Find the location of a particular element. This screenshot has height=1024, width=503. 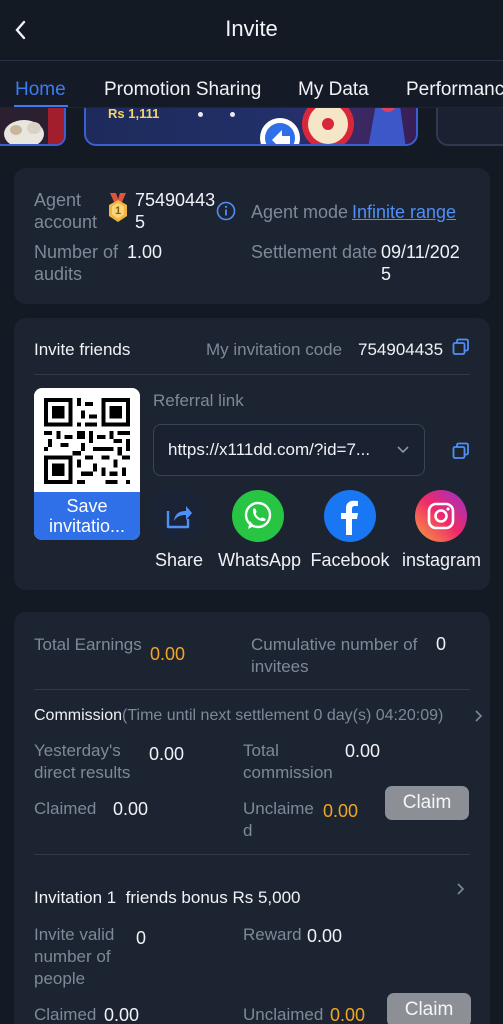

chevron-down-icon is located at coordinates (403, 450).